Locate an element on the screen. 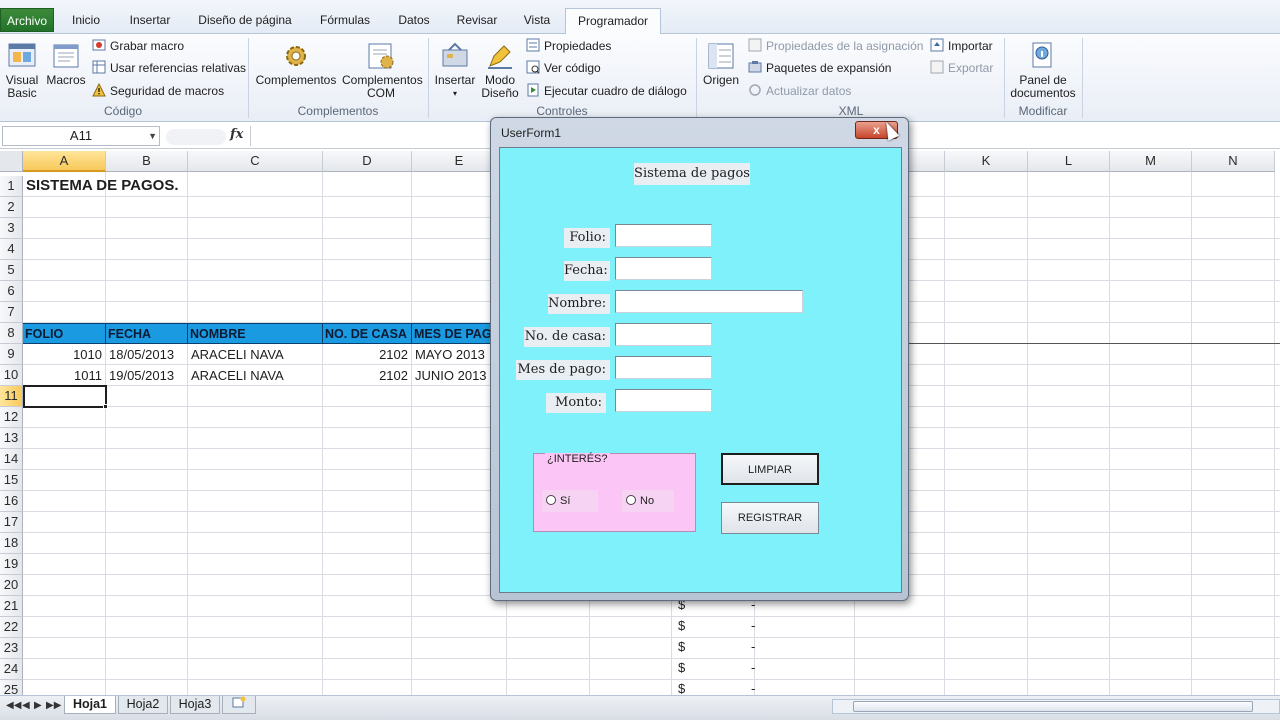 The height and width of the screenshot is (720, 1280). fill-handle is located at coordinates (105, 406).